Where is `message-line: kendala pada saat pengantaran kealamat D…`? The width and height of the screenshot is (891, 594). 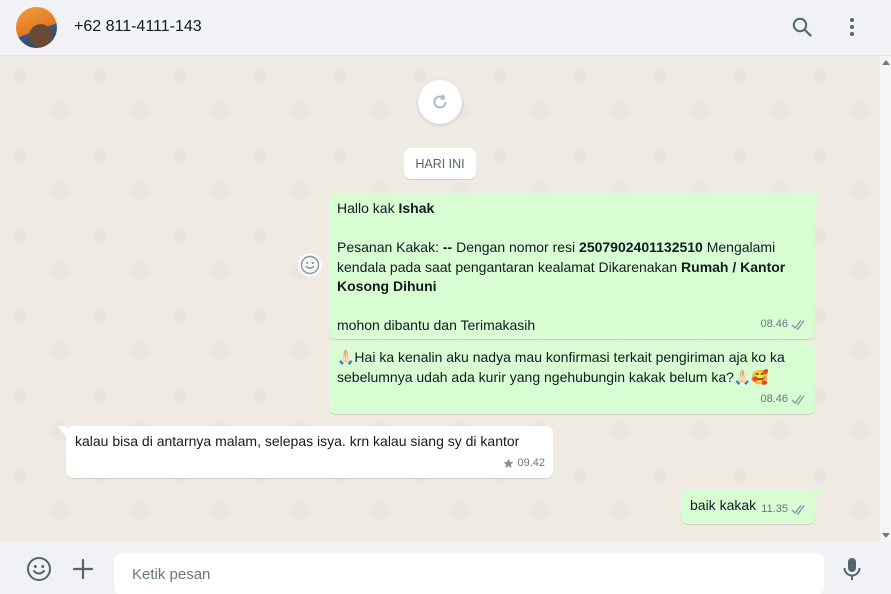 message-line: kendala pada saat pengantaran kealamat D… is located at coordinates (561, 266).